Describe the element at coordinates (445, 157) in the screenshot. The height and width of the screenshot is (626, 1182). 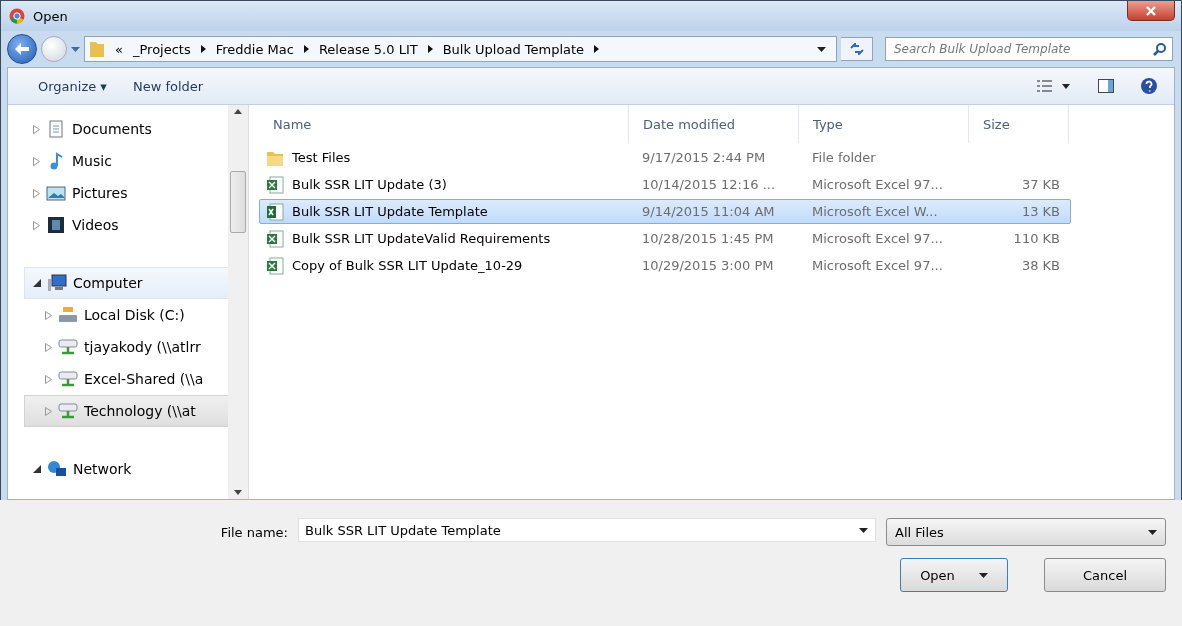
I see `file-name: Test Files` at that location.